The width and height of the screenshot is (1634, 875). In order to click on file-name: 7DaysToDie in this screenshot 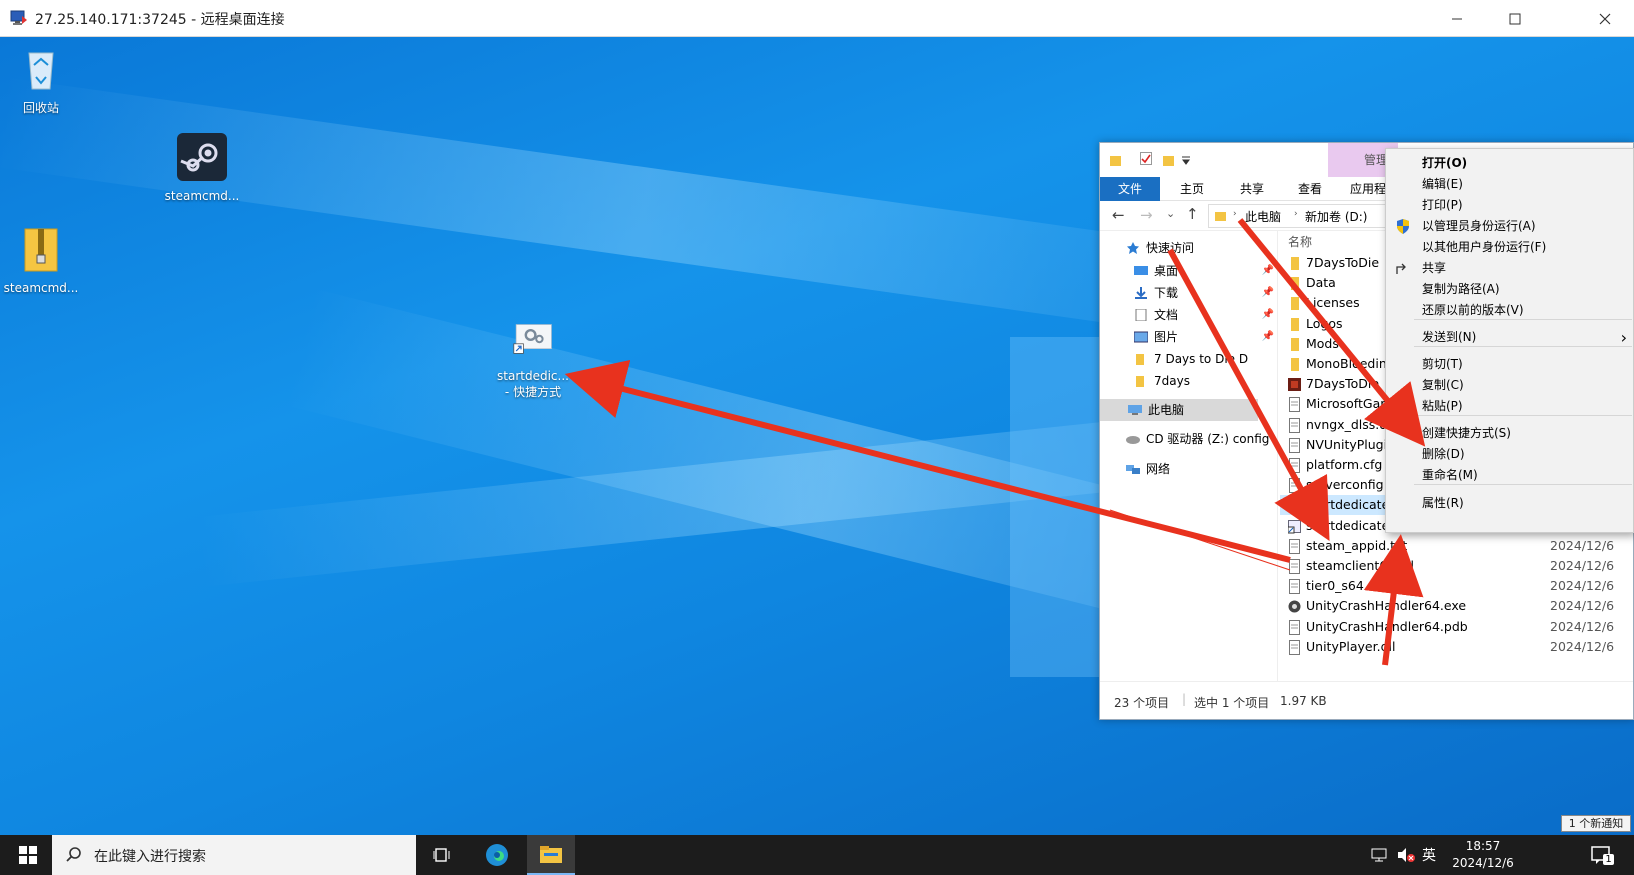, I will do `click(1343, 262)`.